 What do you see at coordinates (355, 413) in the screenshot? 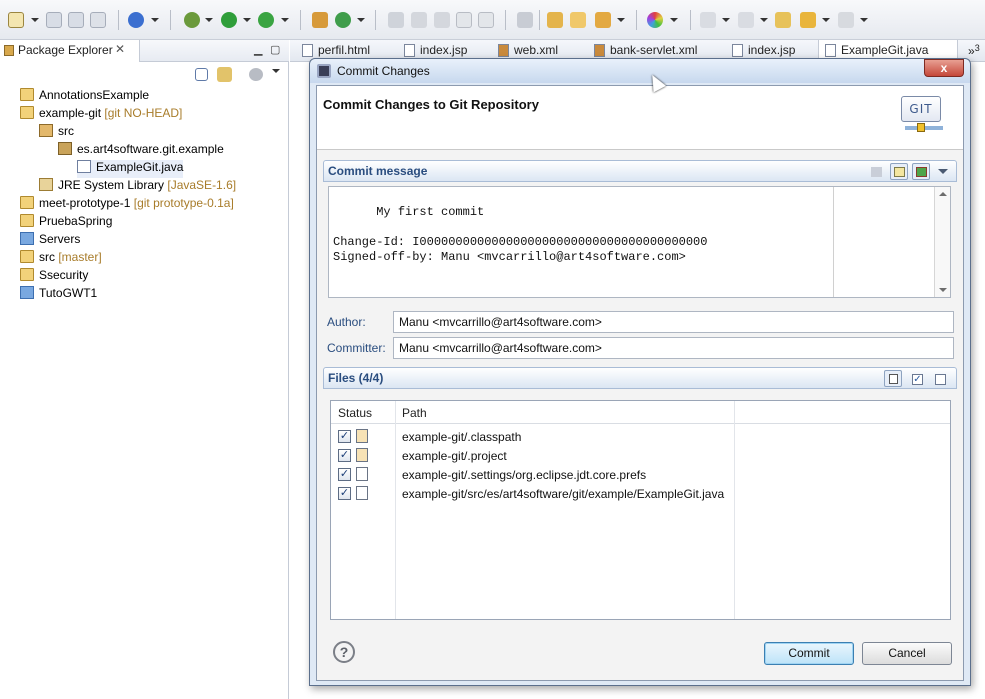
I see `status-column-header: Status` at bounding box center [355, 413].